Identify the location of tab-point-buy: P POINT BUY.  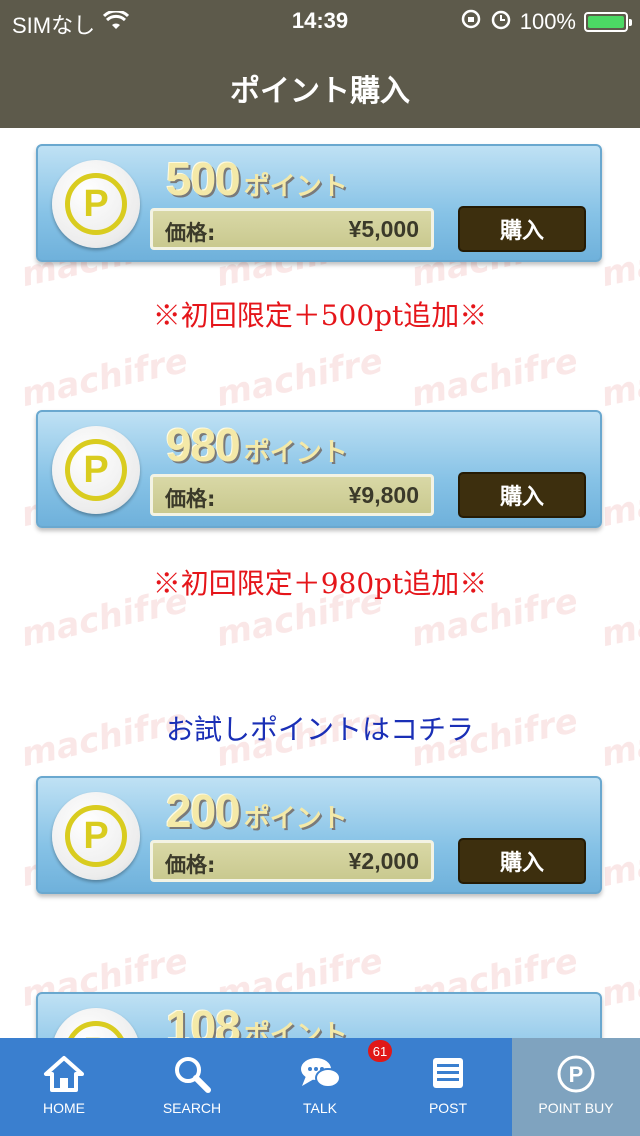
(576, 1087).